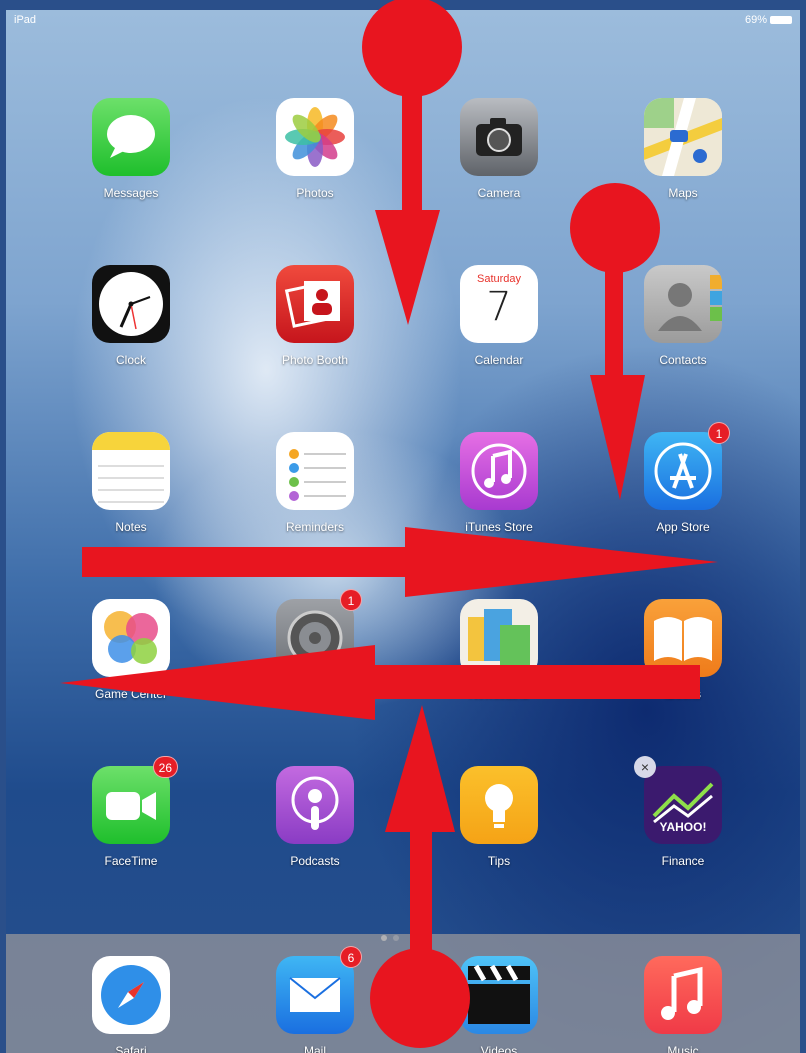 This screenshot has width=806, height=1053. I want to click on dock: Safari 6 Mail Videos Music, so click(403, 993).